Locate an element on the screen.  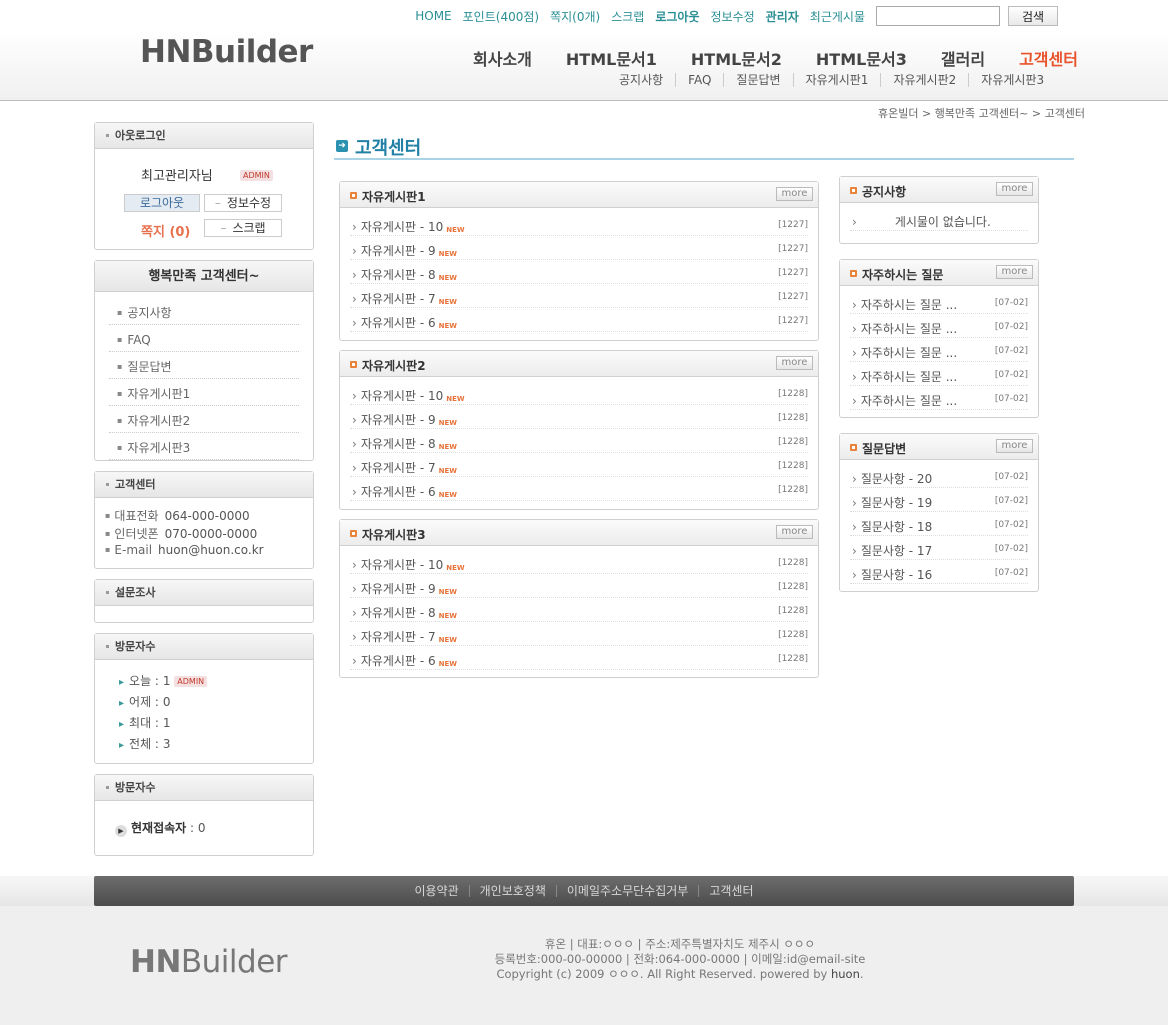
notice-board-title: 공지사항 is located at coordinates (884, 191).